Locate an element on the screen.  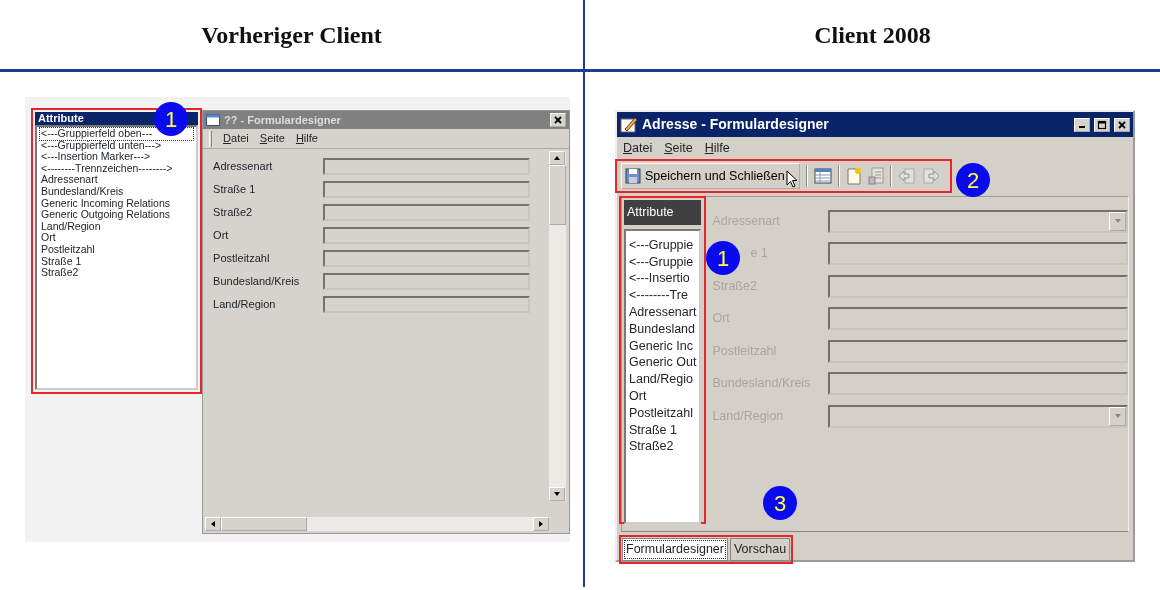
number-badge: 3 is located at coordinates (780, 503).